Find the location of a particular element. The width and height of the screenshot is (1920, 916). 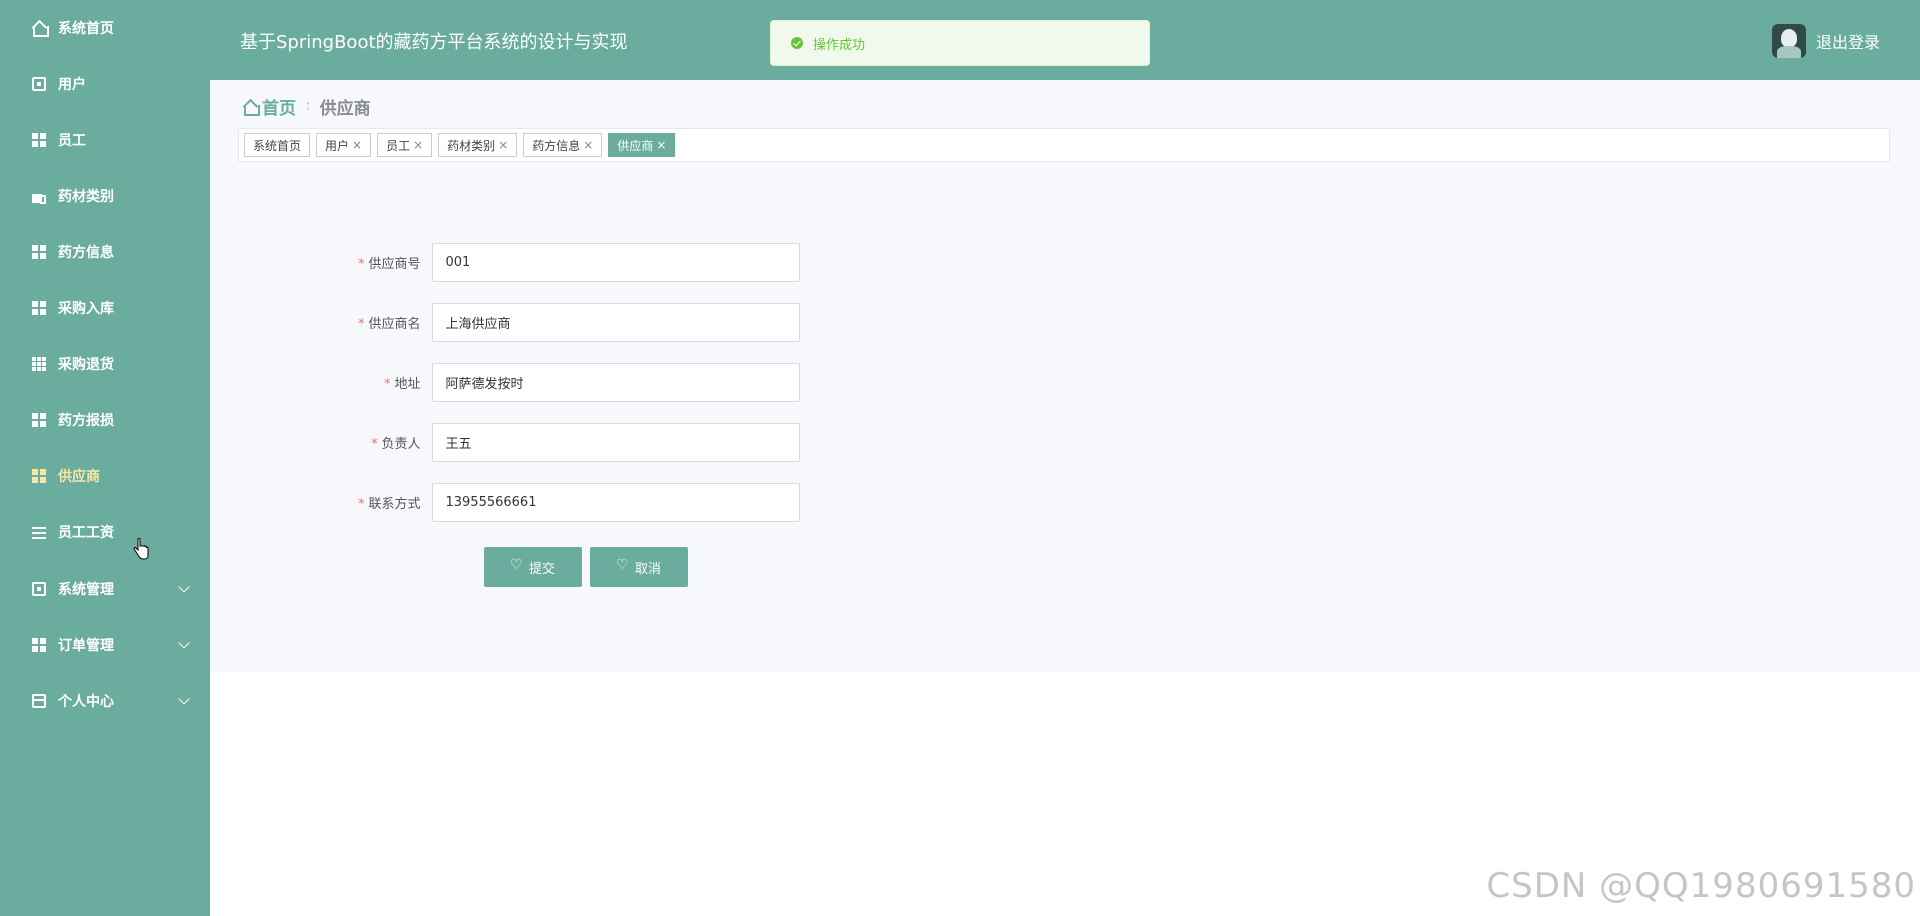

breadcrumb: 首页 ∶ 供应商 is located at coordinates (306, 106).